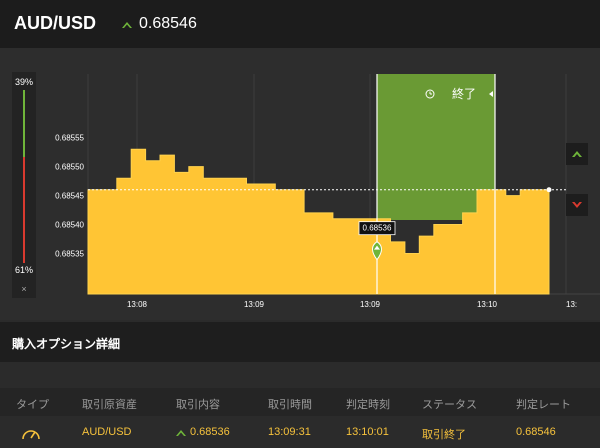 Image resolution: width=600 pixels, height=448 pixels. Describe the element at coordinates (300, 24) in the screenshot. I see `header: AUD/USD 0.68546` at that location.